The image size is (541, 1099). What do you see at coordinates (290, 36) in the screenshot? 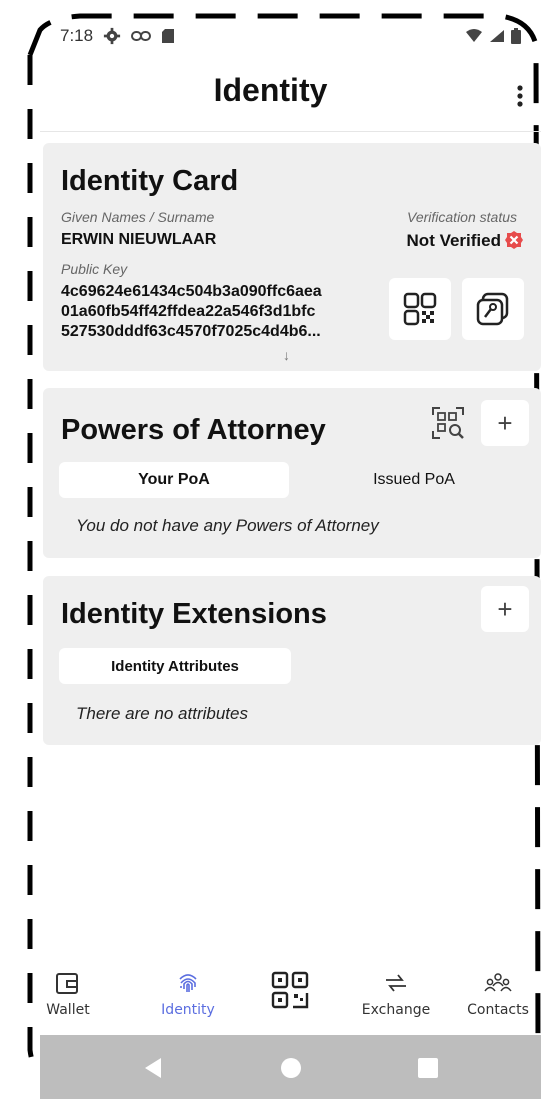
I see `status-bar: 7:18` at bounding box center [290, 36].